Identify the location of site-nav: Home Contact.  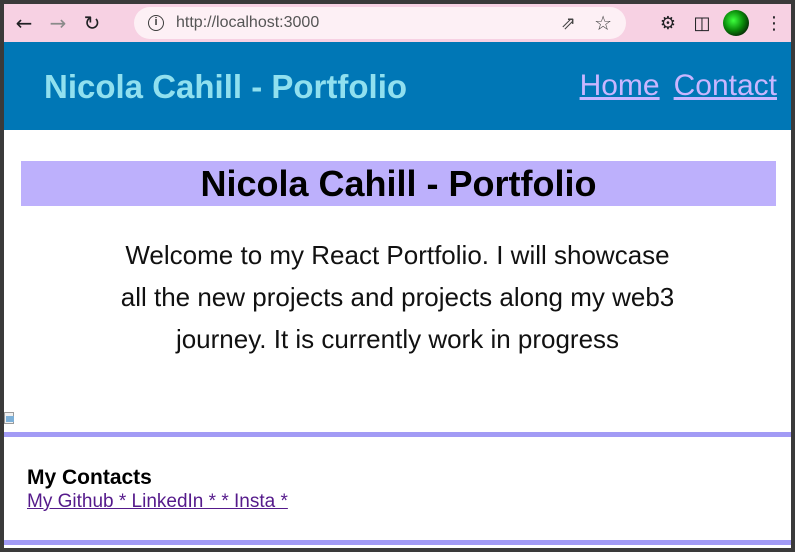
(678, 86).